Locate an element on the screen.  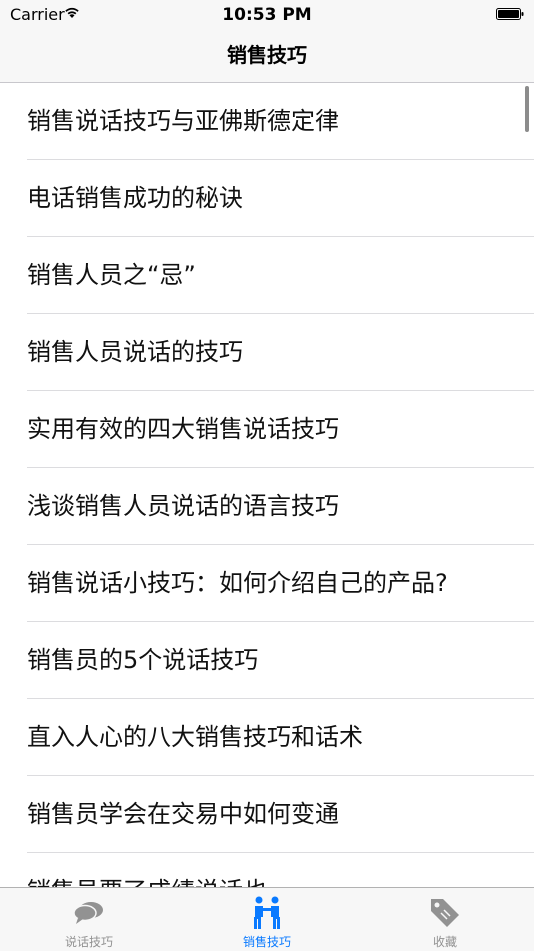
tab-speech-skills: 说话技巧 is located at coordinates (89, 919).